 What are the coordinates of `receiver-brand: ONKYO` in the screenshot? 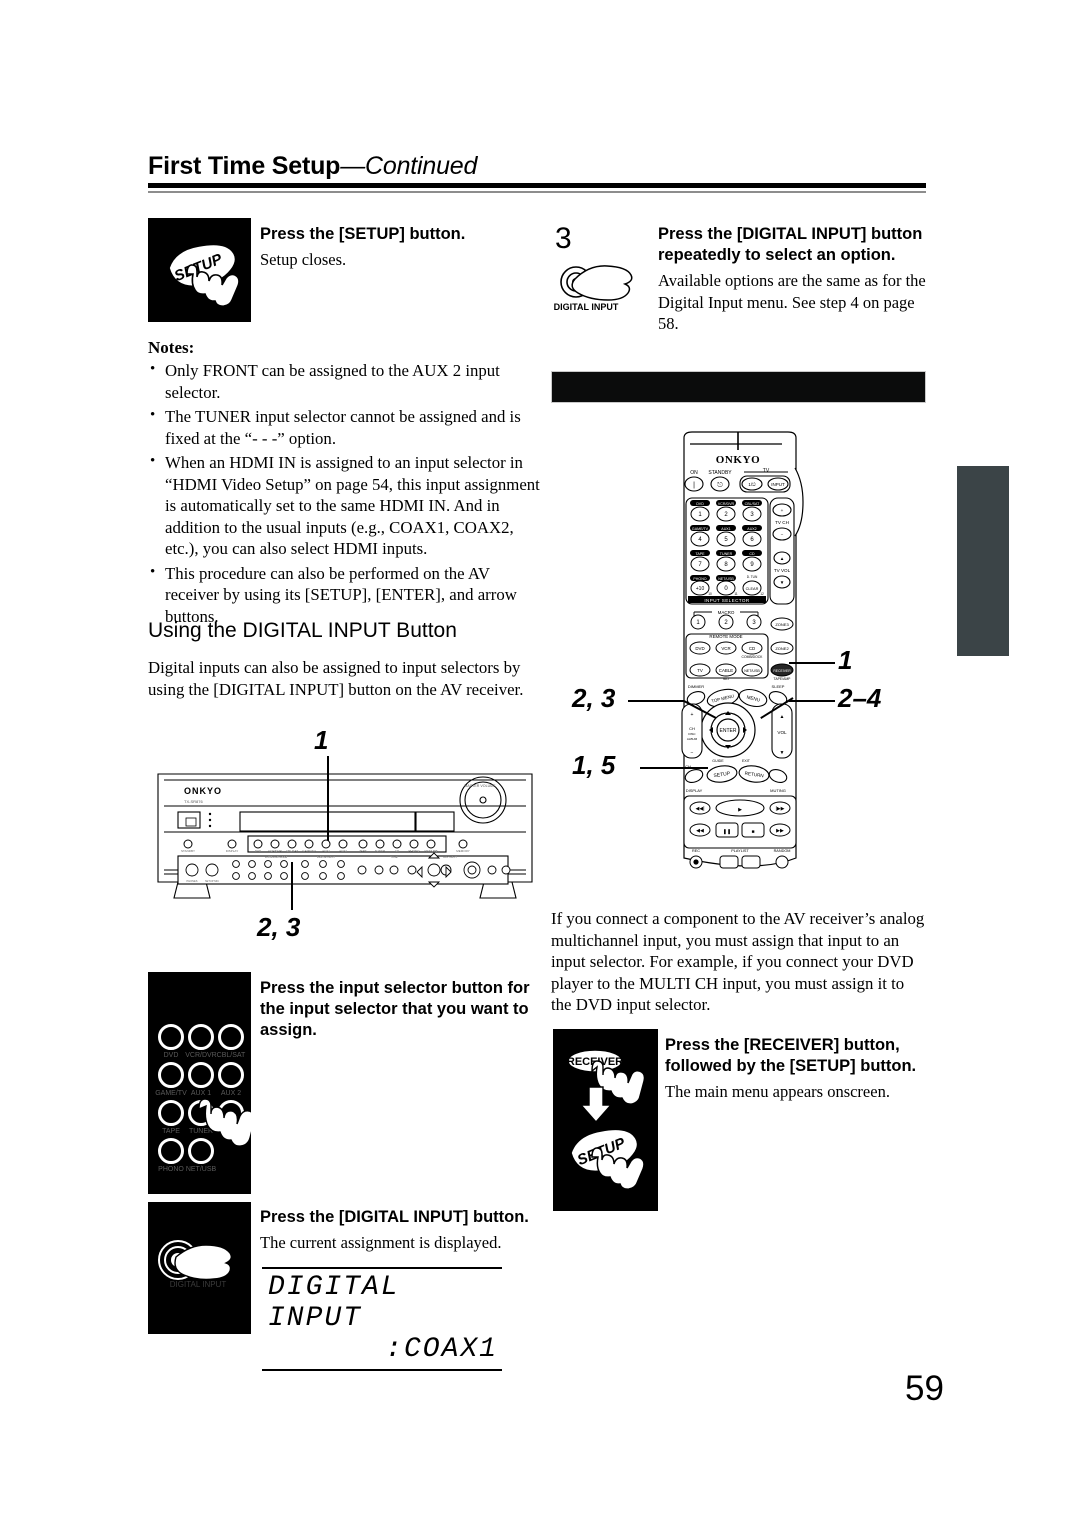 It's located at (203, 791).